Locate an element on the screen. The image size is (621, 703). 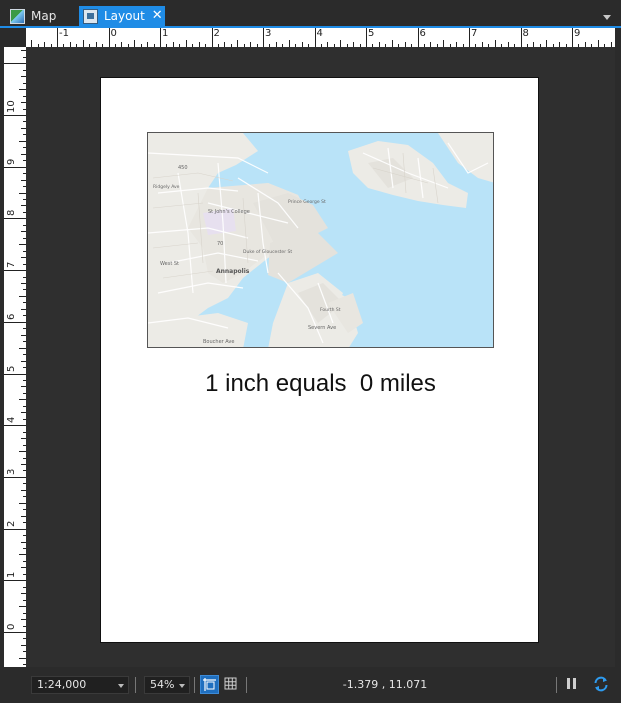
map-label-annapolis: Annapolis is located at coordinates (233, 271).